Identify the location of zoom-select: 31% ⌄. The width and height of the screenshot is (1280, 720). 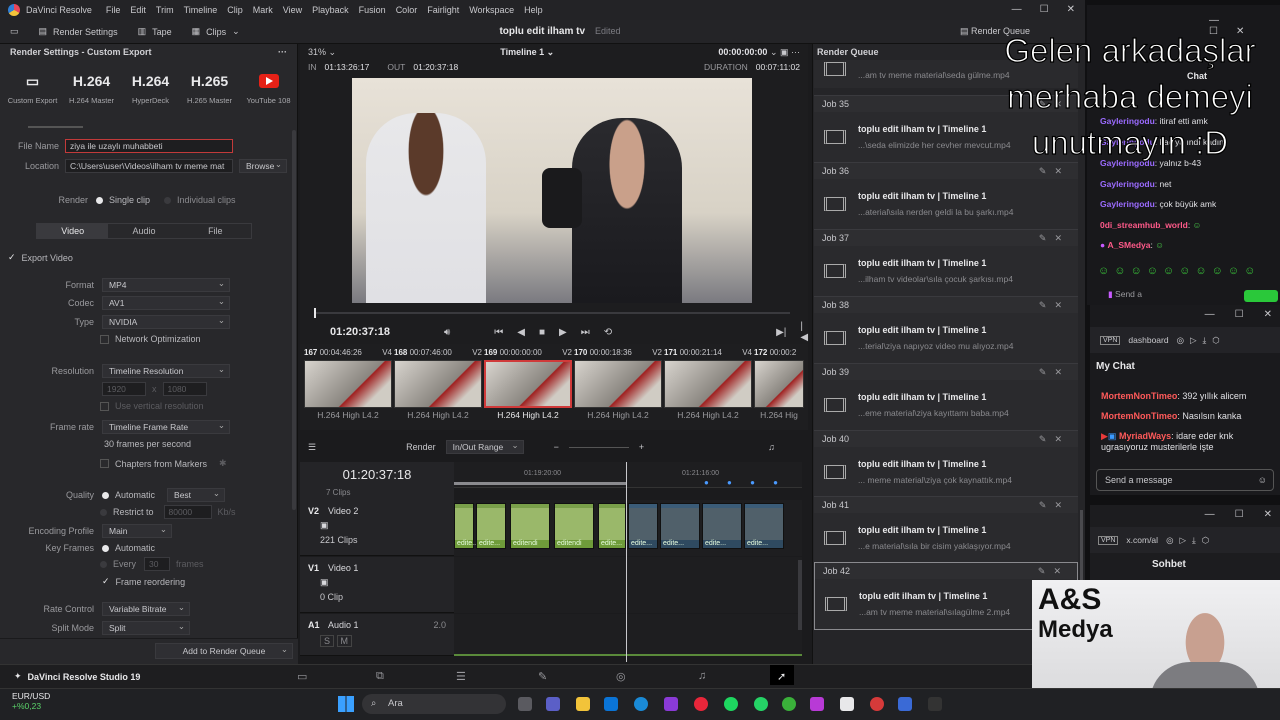
(322, 52).